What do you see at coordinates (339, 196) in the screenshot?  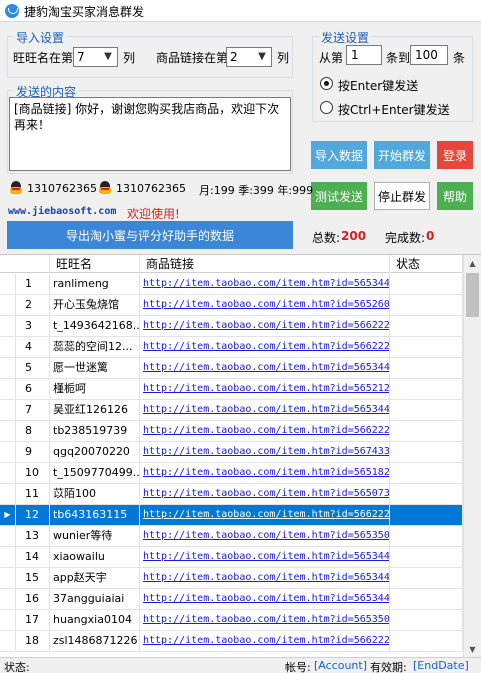 I see `test-send-button: 测试发送` at bounding box center [339, 196].